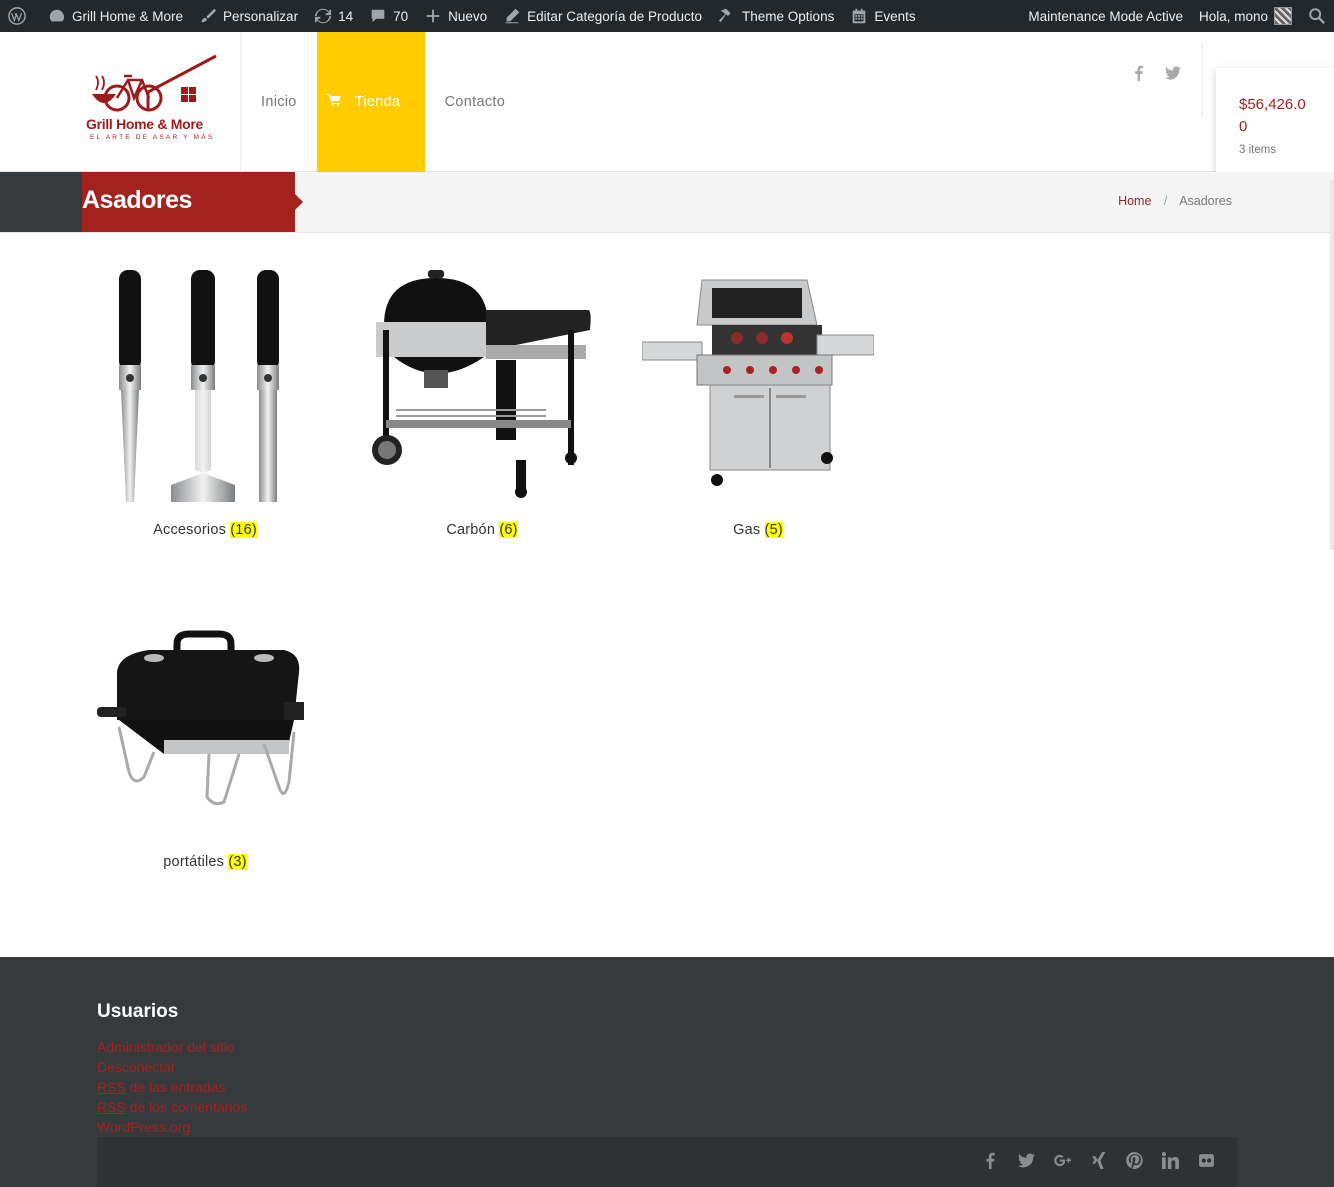 This screenshot has height=1187, width=1334. I want to click on footer-link-admin: Administrador del sitio, so click(172, 1047).